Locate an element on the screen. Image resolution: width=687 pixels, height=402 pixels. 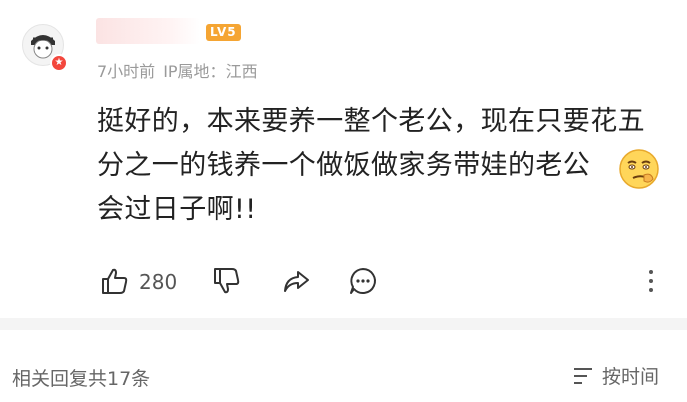
sort-icon is located at coordinates (583, 376).